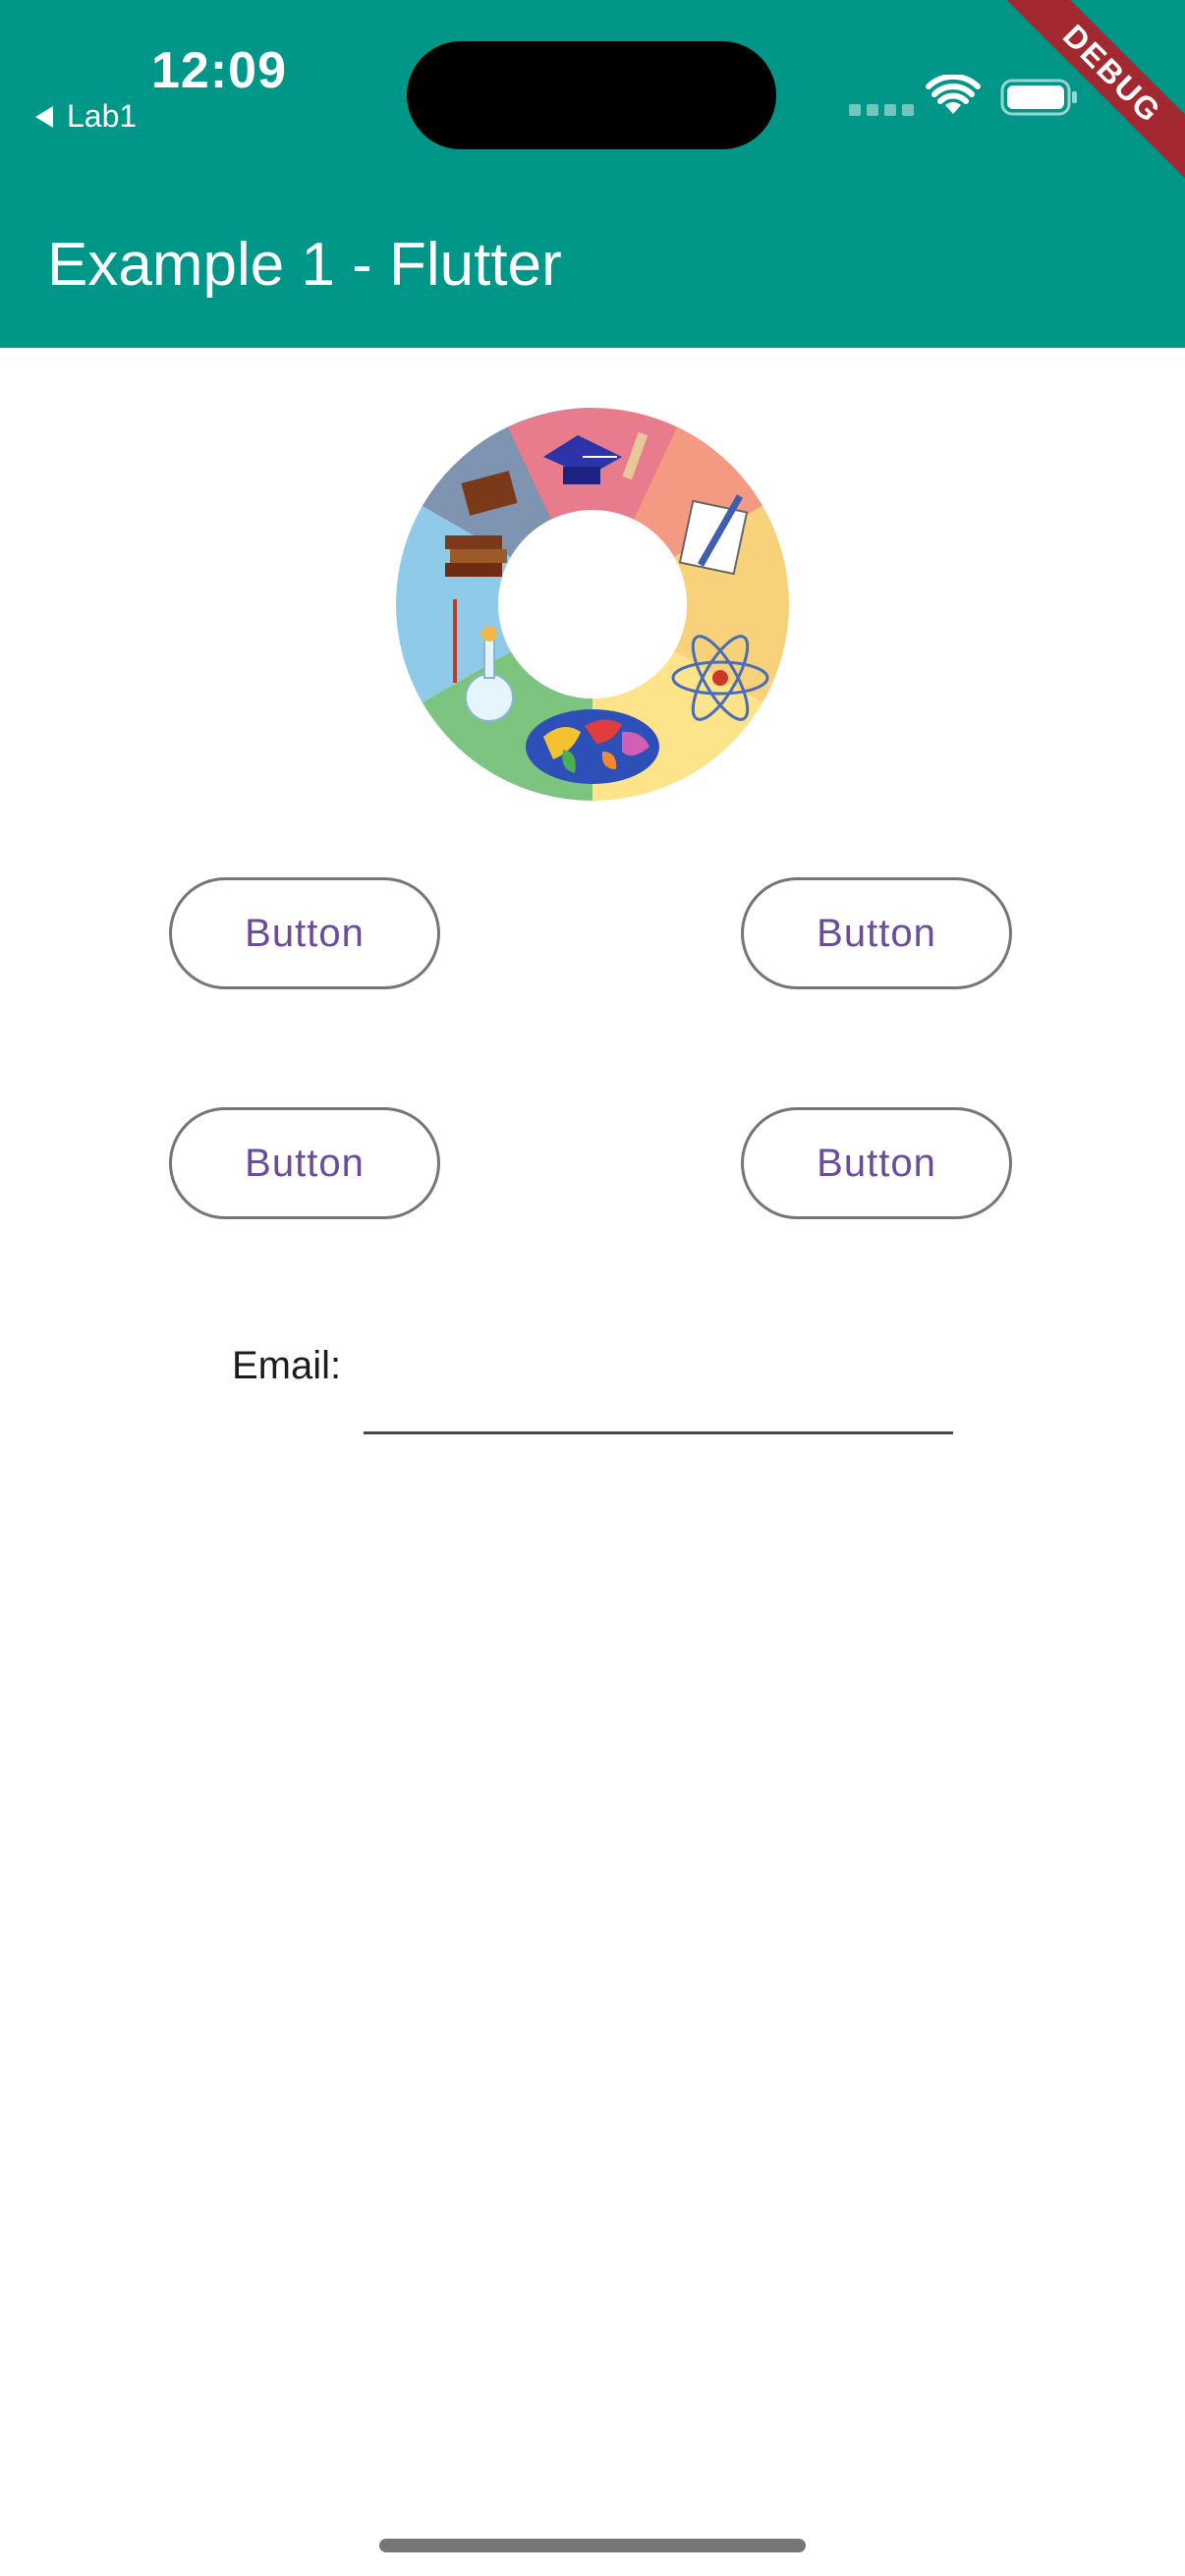  What do you see at coordinates (592, 2545) in the screenshot?
I see `home-indicator` at bounding box center [592, 2545].